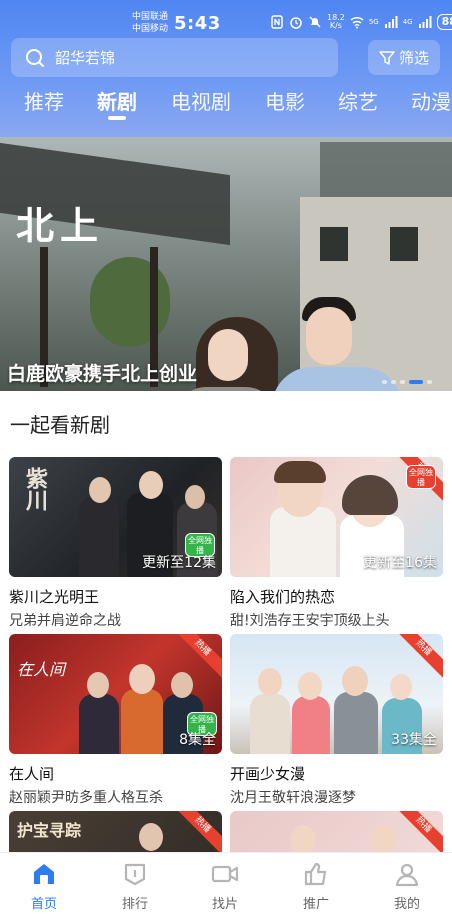 Image resolution: width=452 pixels, height=921 pixels. I want to click on profile-icon, so click(407, 875).